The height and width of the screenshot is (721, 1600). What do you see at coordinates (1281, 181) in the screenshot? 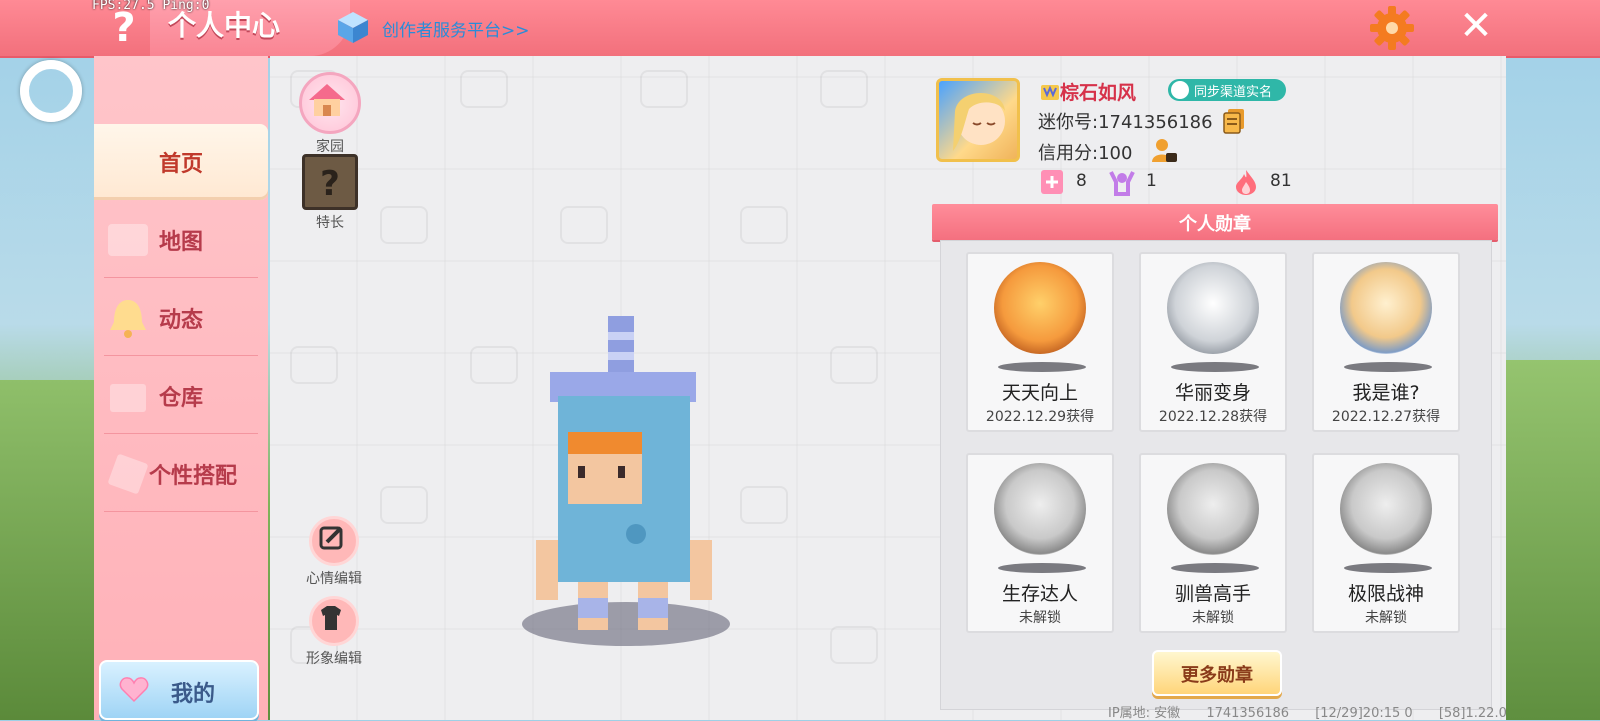
I see `stat-heat-value: 81` at bounding box center [1281, 181].